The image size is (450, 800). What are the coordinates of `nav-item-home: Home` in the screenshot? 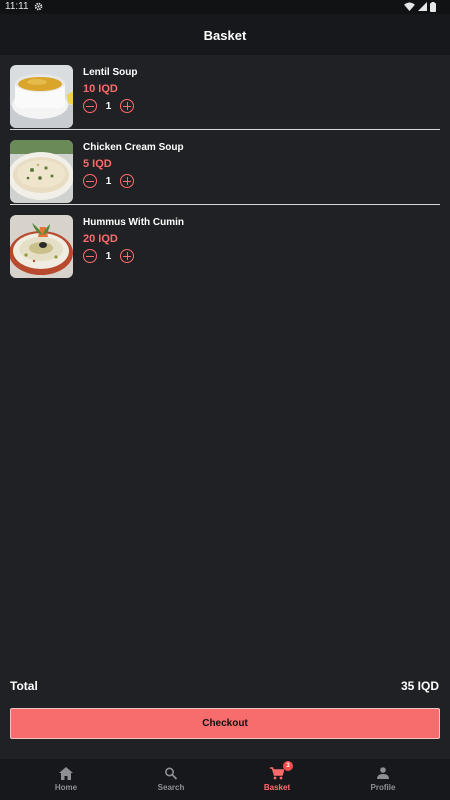 It's located at (66, 779).